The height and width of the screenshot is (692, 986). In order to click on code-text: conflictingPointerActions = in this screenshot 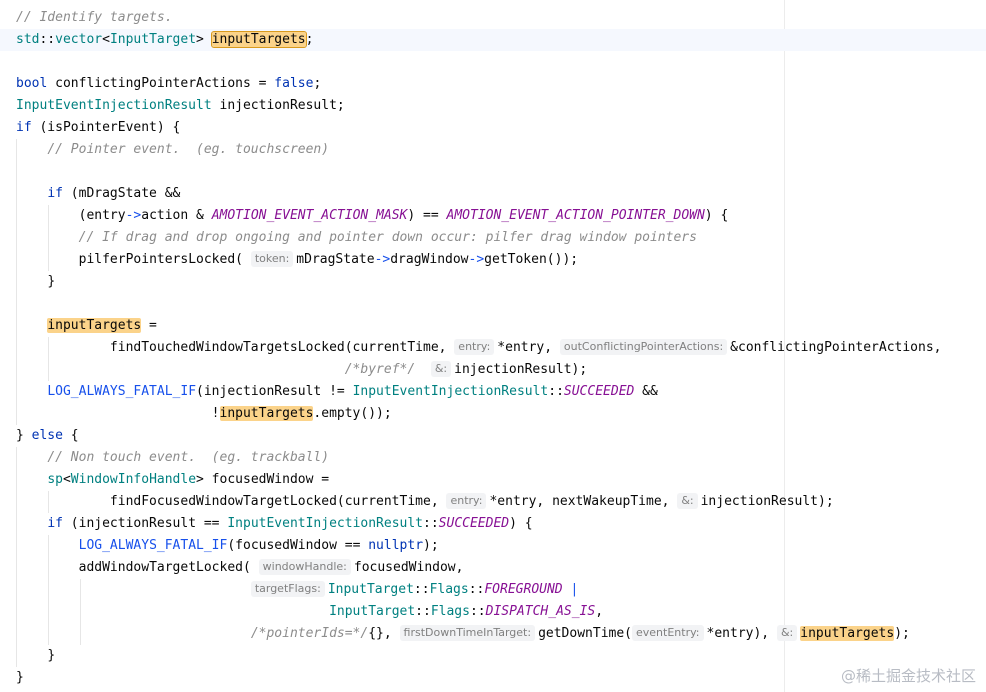, I will do `click(161, 83)`.